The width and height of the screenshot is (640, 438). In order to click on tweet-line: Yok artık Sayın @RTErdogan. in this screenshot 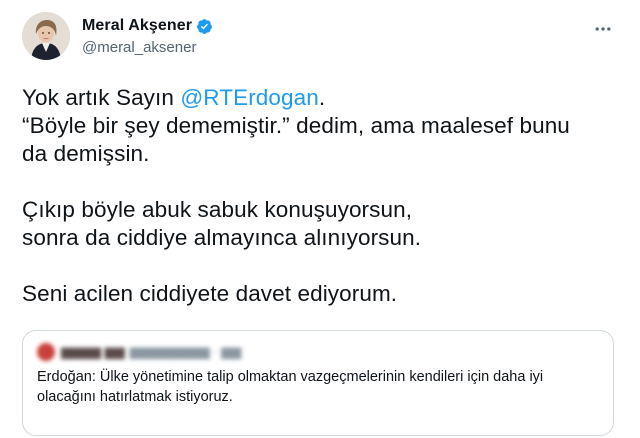, I will do `click(319, 98)`.